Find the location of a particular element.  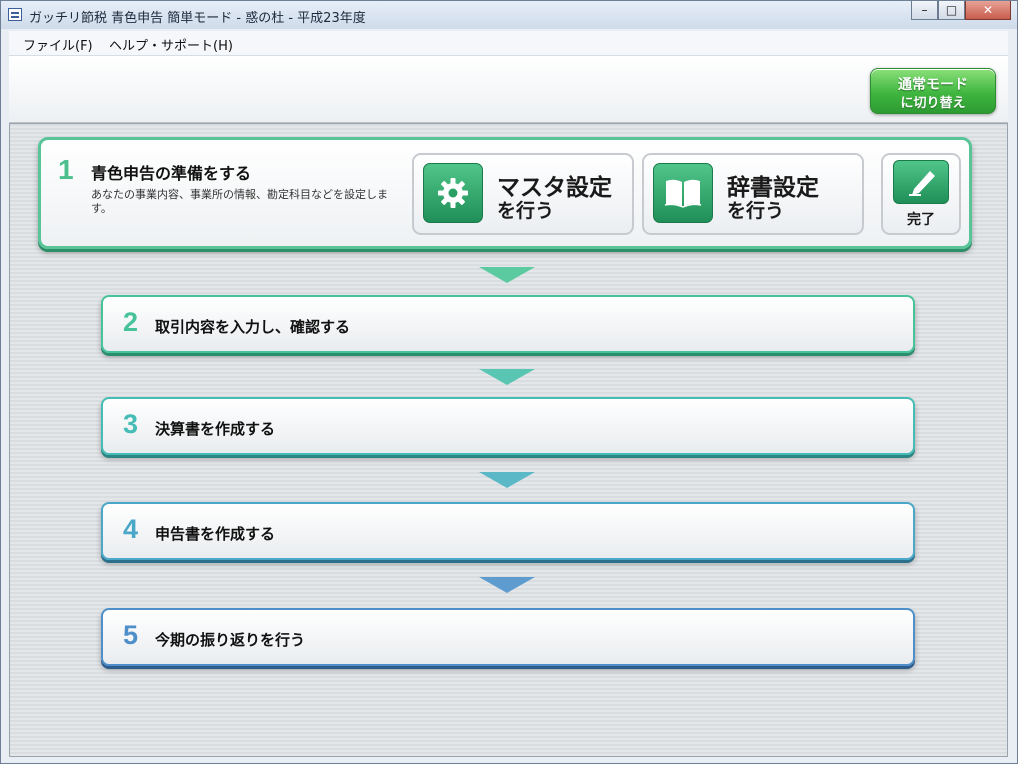

step-2-number: 2 is located at coordinates (131, 322).